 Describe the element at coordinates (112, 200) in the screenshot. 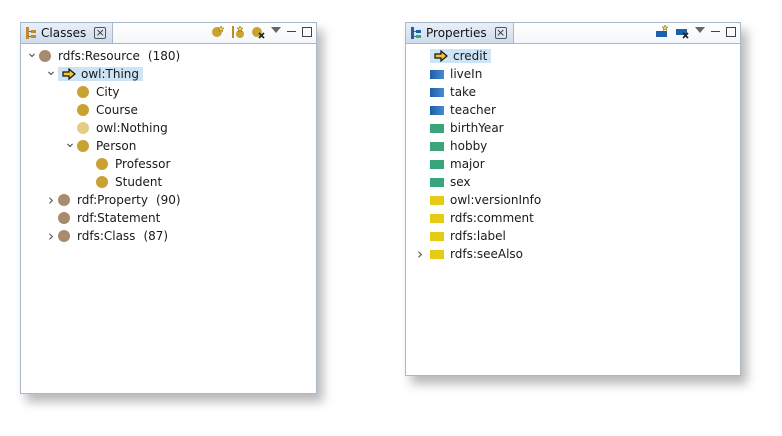

I see `class-label: rdf:Property` at that location.